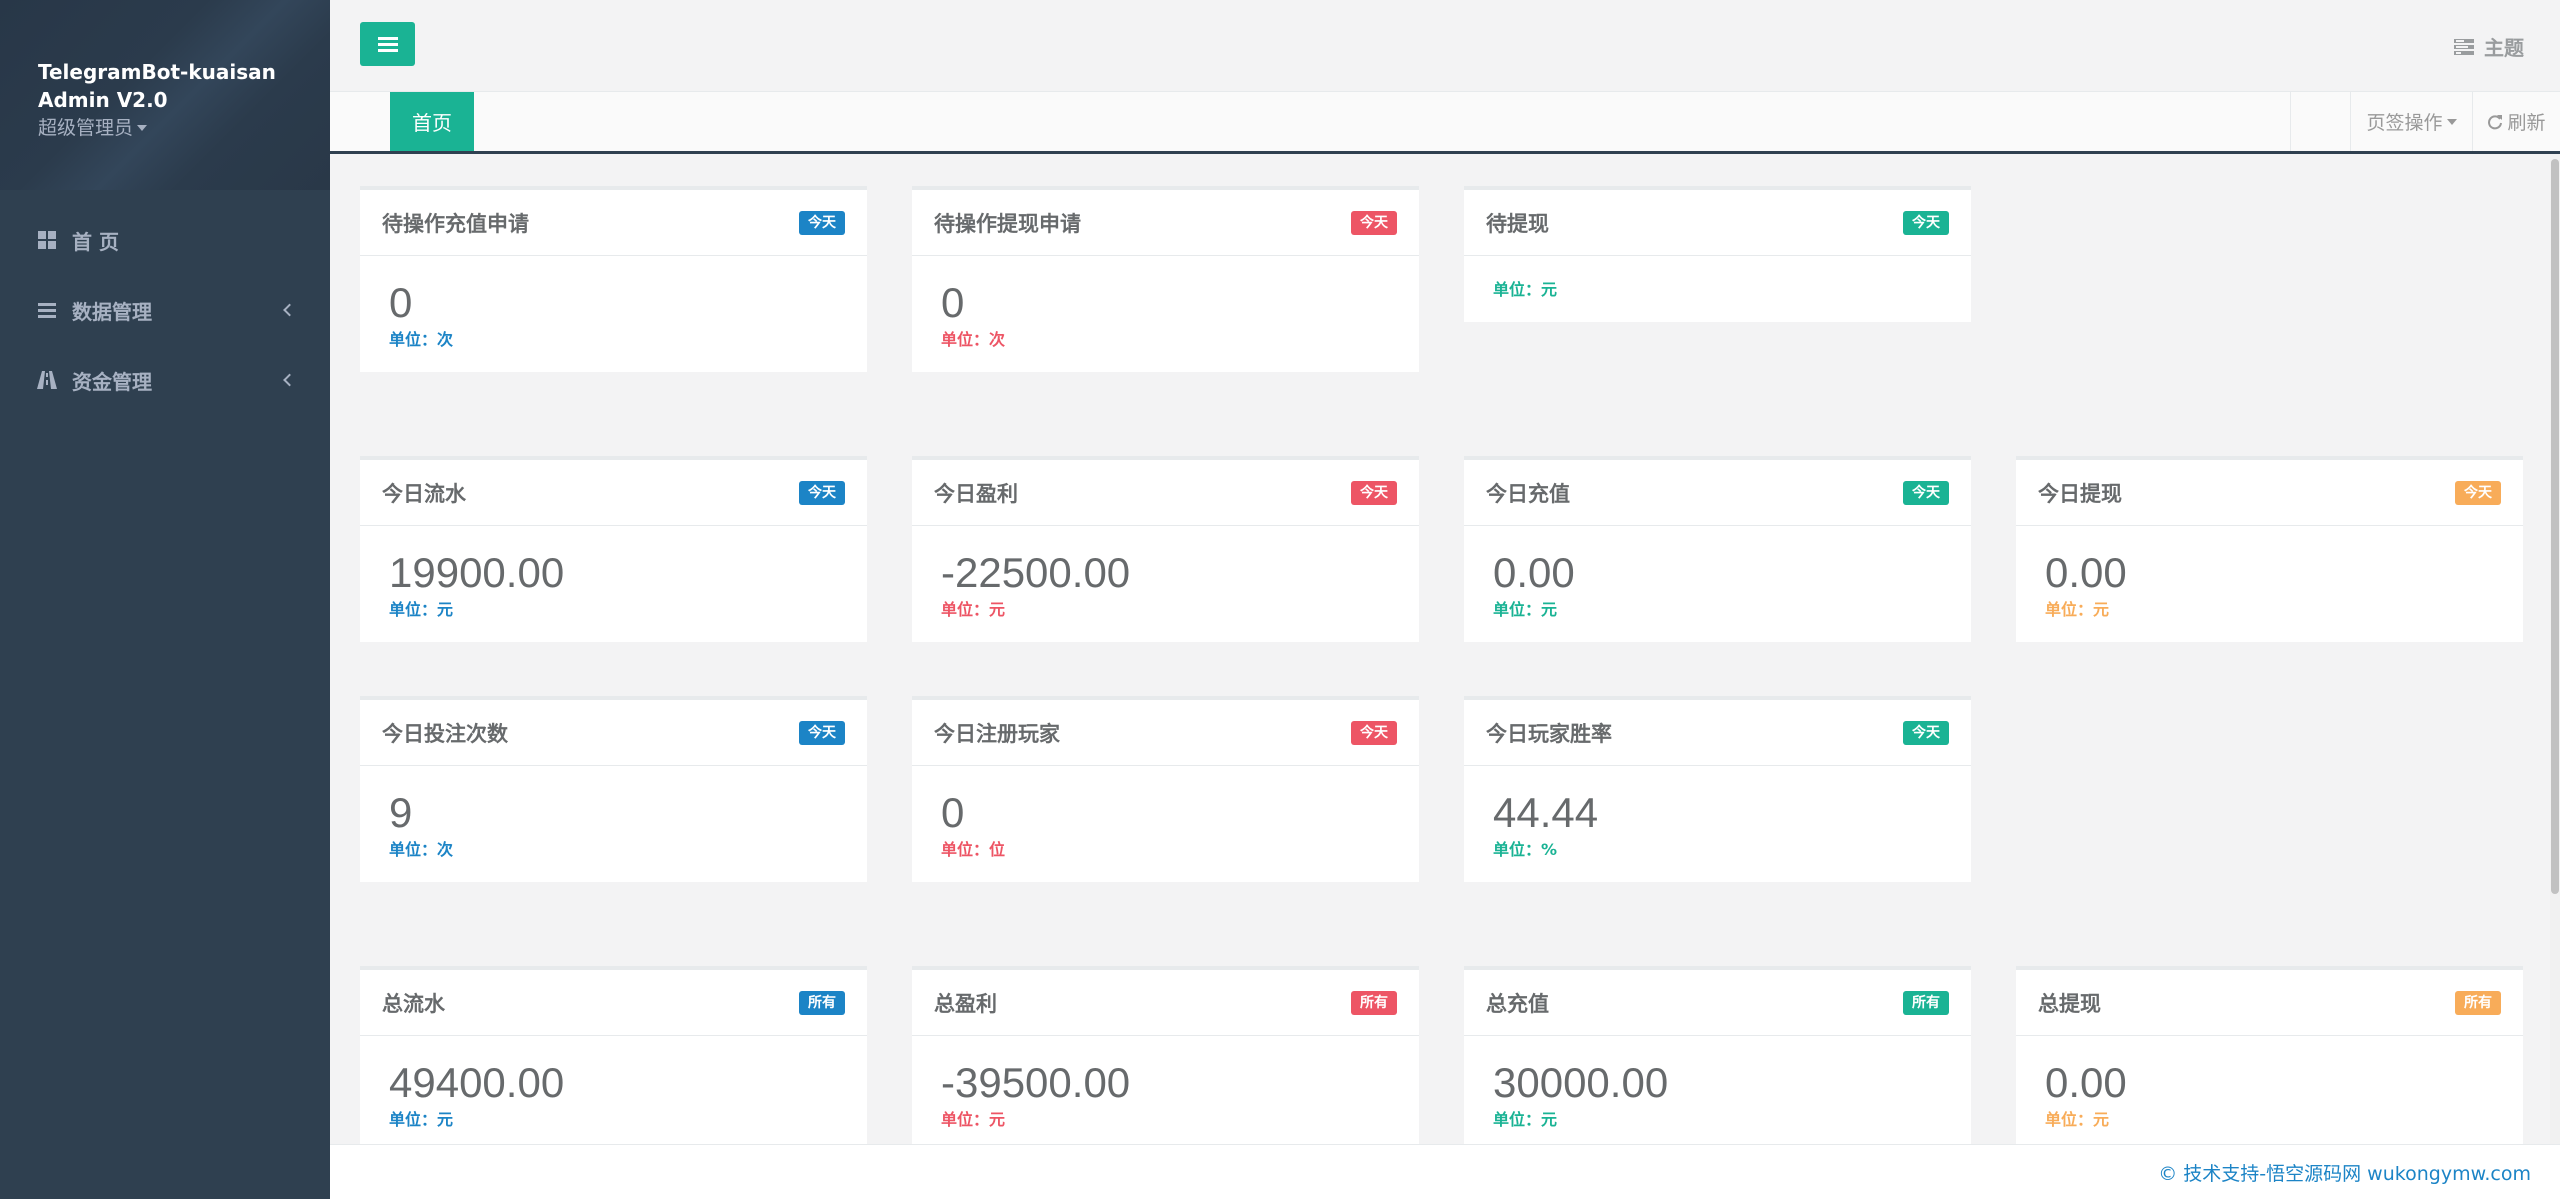 This screenshot has height=1199, width=2560. I want to click on card-header: 待操作提现申请 今天, so click(1165, 223).